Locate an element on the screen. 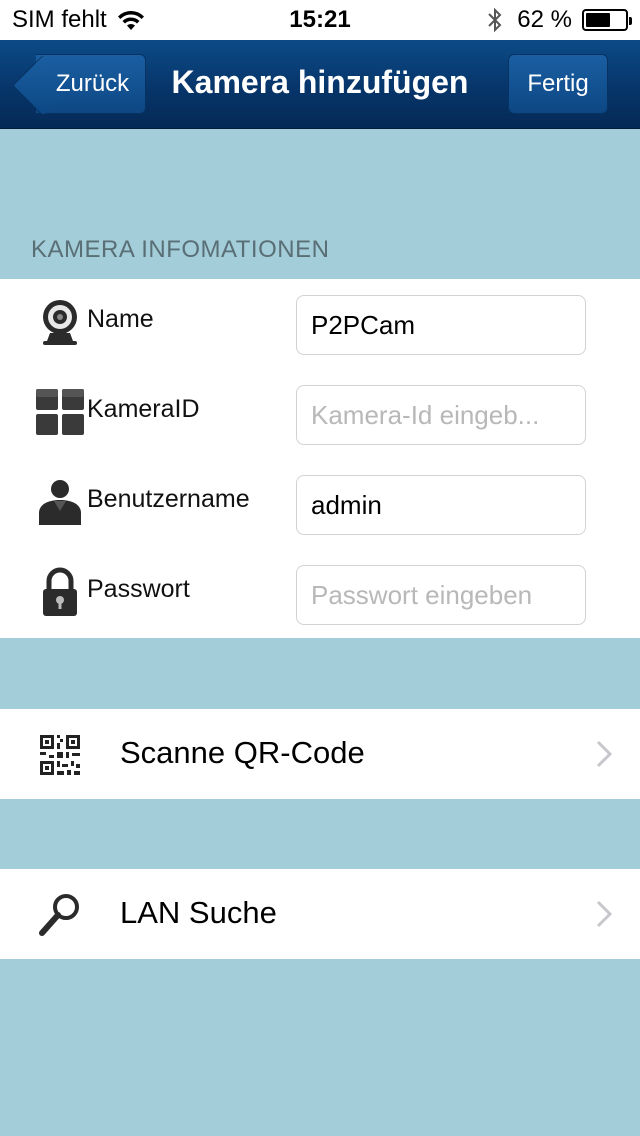 This screenshot has height=1136, width=640. bluetooth-icon is located at coordinates (495, 20).